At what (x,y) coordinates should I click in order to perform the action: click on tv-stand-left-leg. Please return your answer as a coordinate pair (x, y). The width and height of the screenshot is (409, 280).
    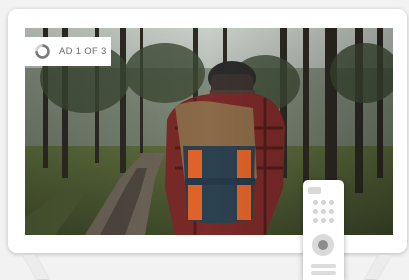
    Looking at the image, I should click on (36, 267).